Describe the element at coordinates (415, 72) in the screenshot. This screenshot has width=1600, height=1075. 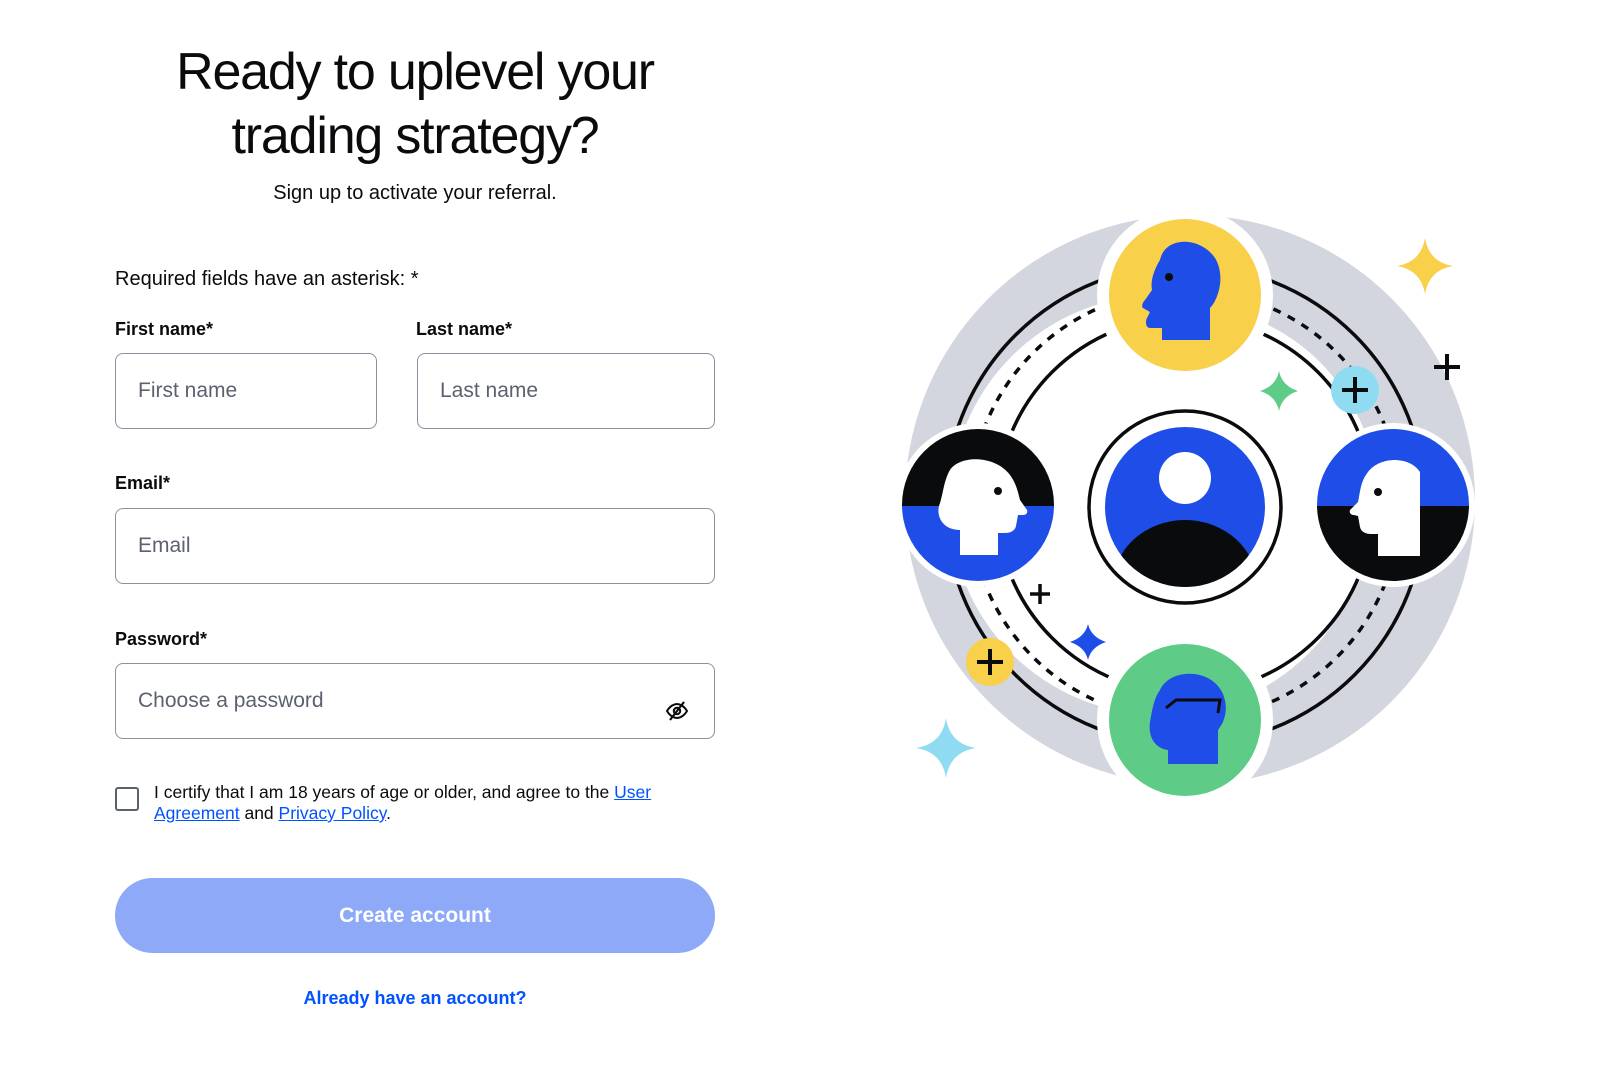
I see `page-title-line-1: Ready to uplevel your` at that location.